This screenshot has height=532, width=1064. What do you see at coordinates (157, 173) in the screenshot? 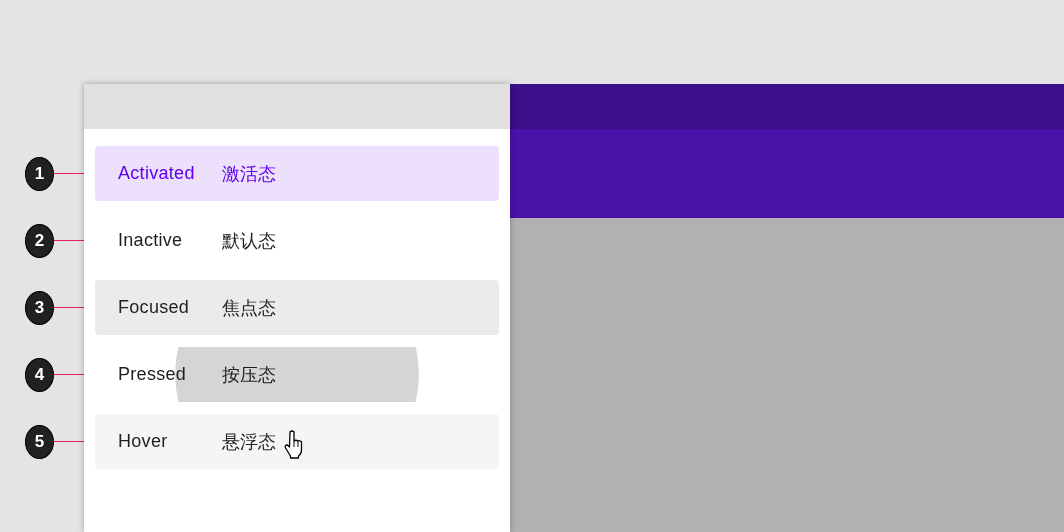
I see `item-label: Activated` at bounding box center [157, 173].